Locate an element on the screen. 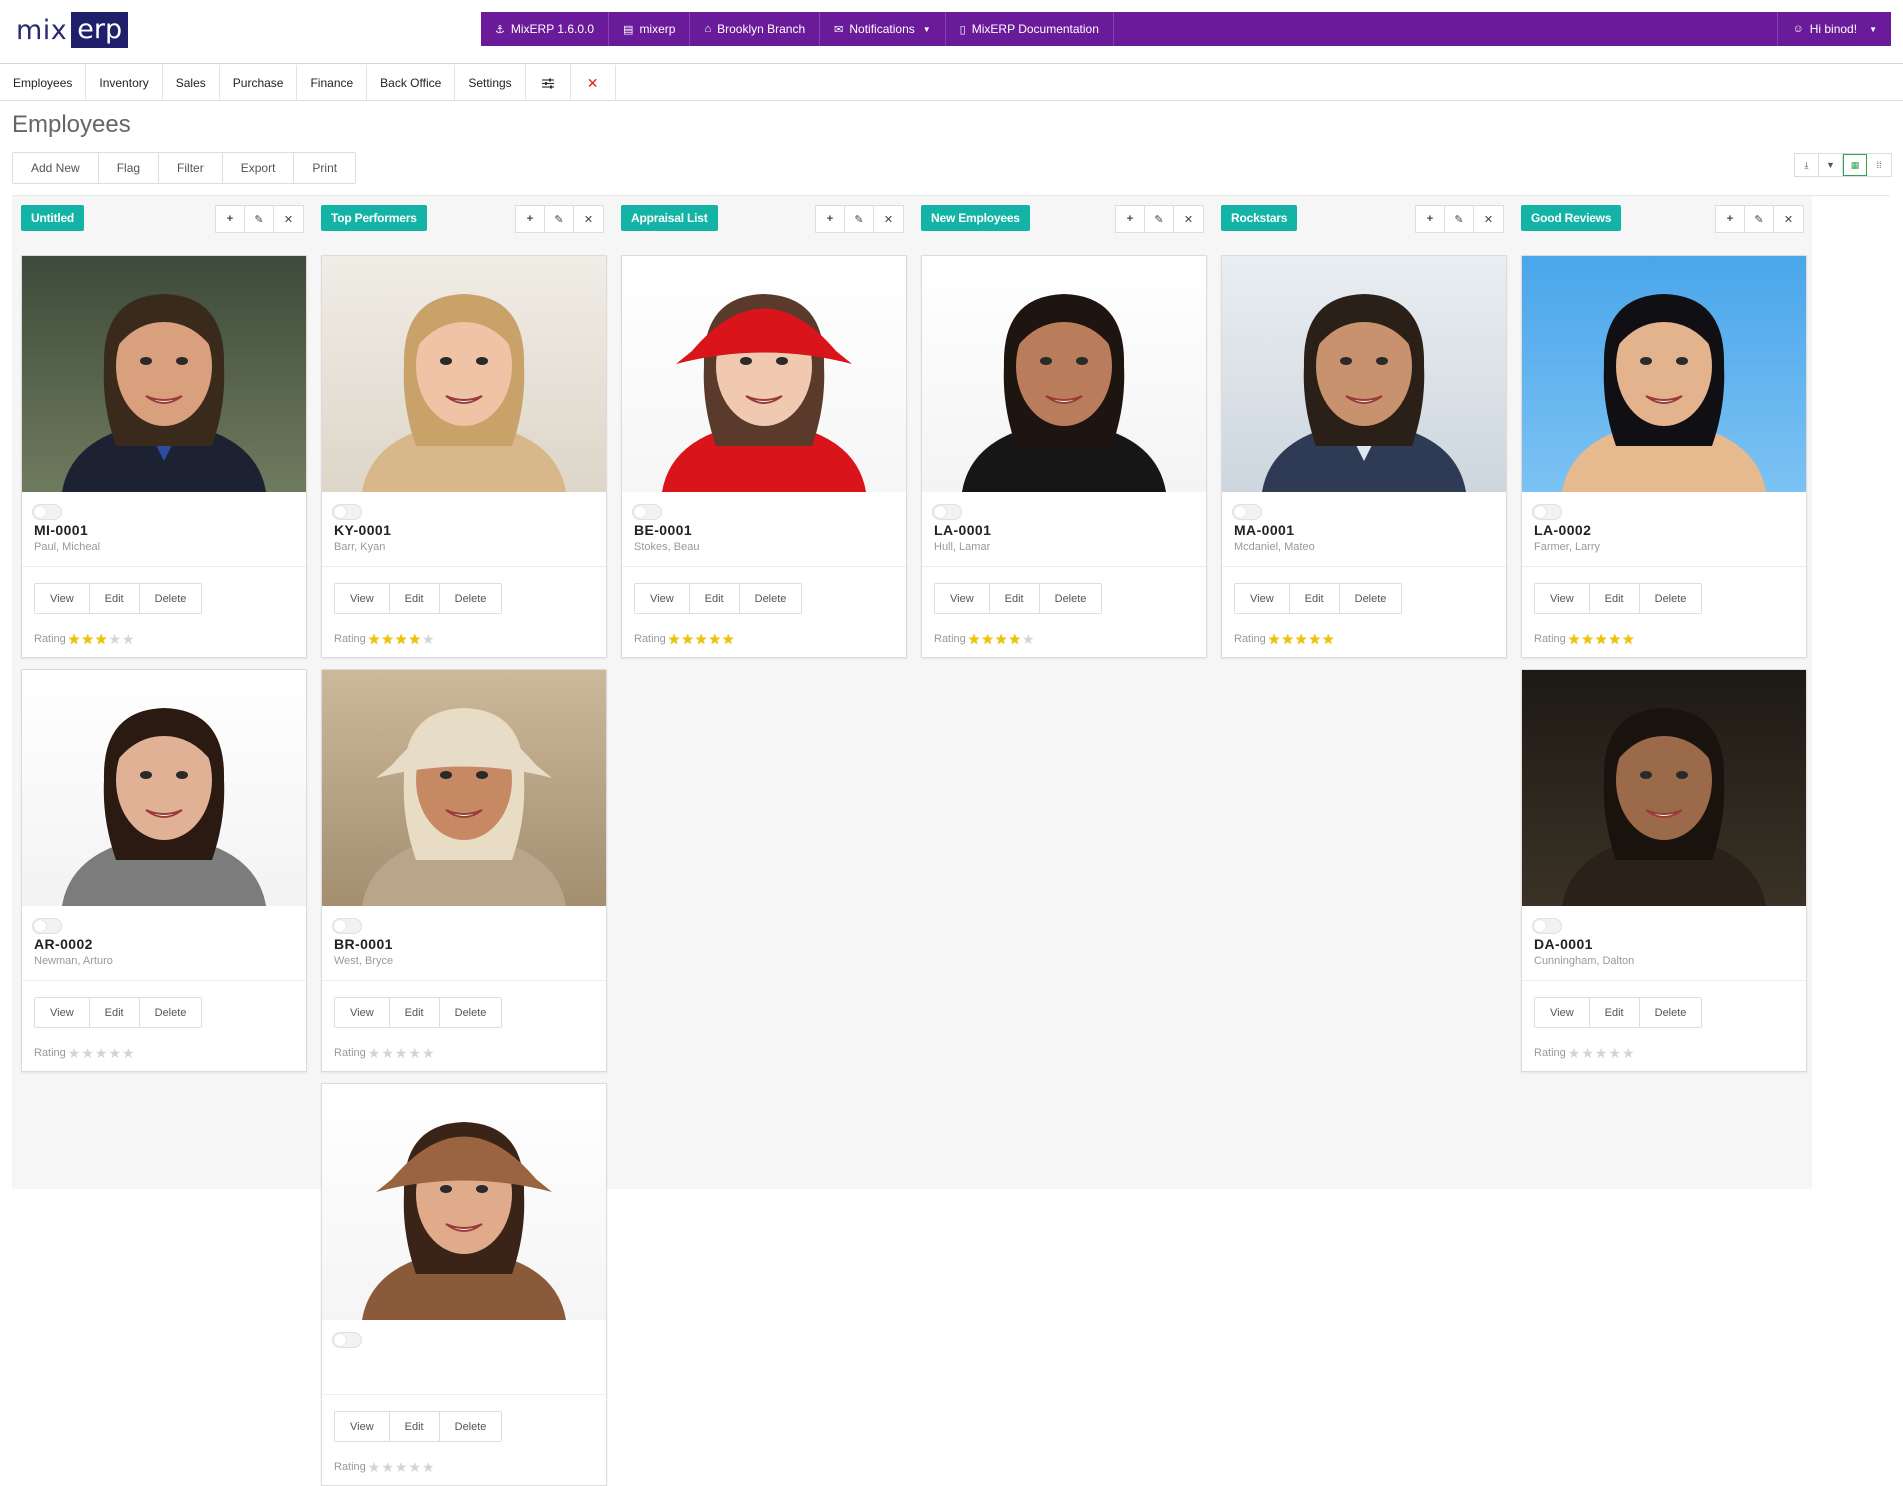  column-title: Appraisal List is located at coordinates (669, 218).